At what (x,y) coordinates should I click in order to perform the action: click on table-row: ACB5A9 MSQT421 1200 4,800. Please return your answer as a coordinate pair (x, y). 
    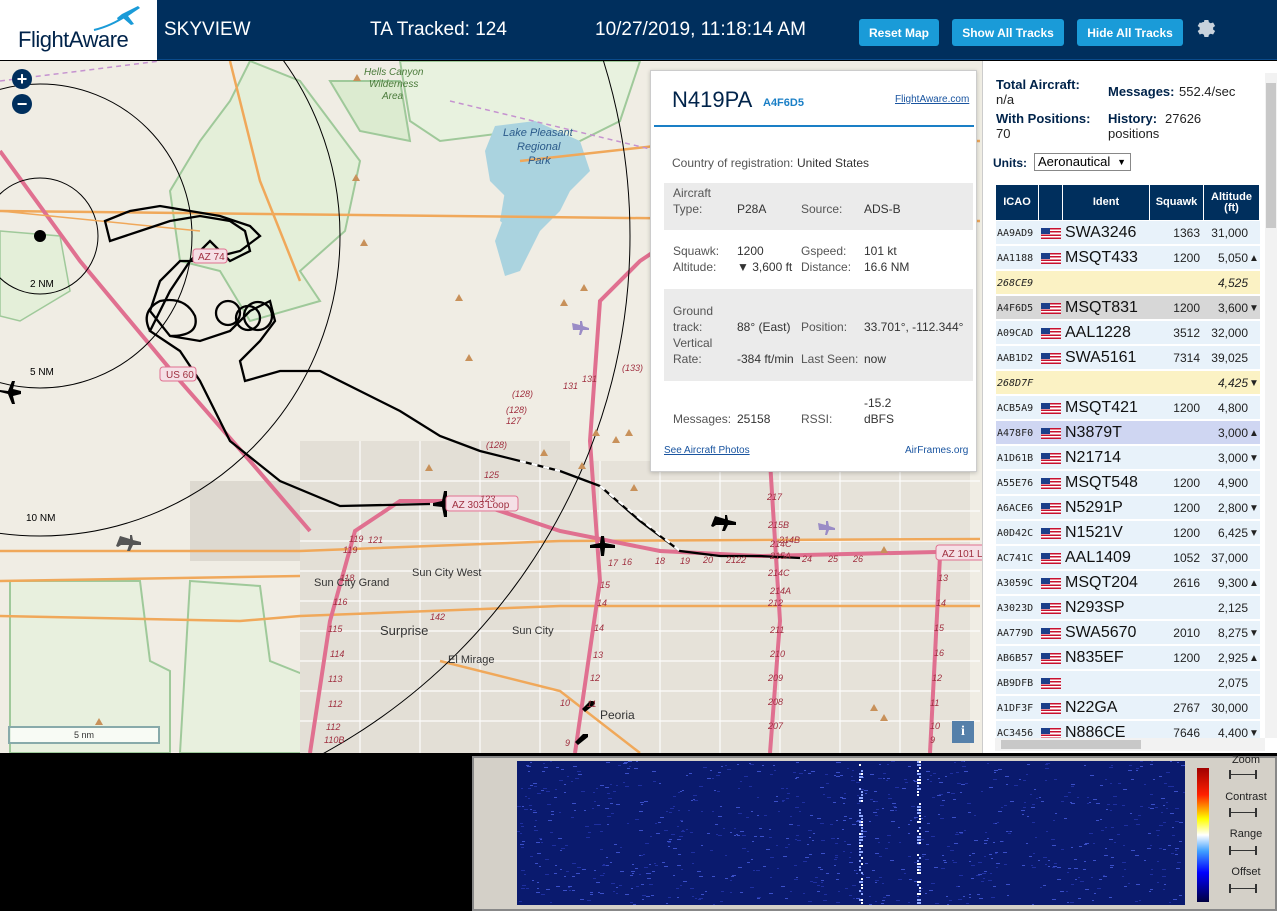
    Looking at the image, I should click on (1128, 408).